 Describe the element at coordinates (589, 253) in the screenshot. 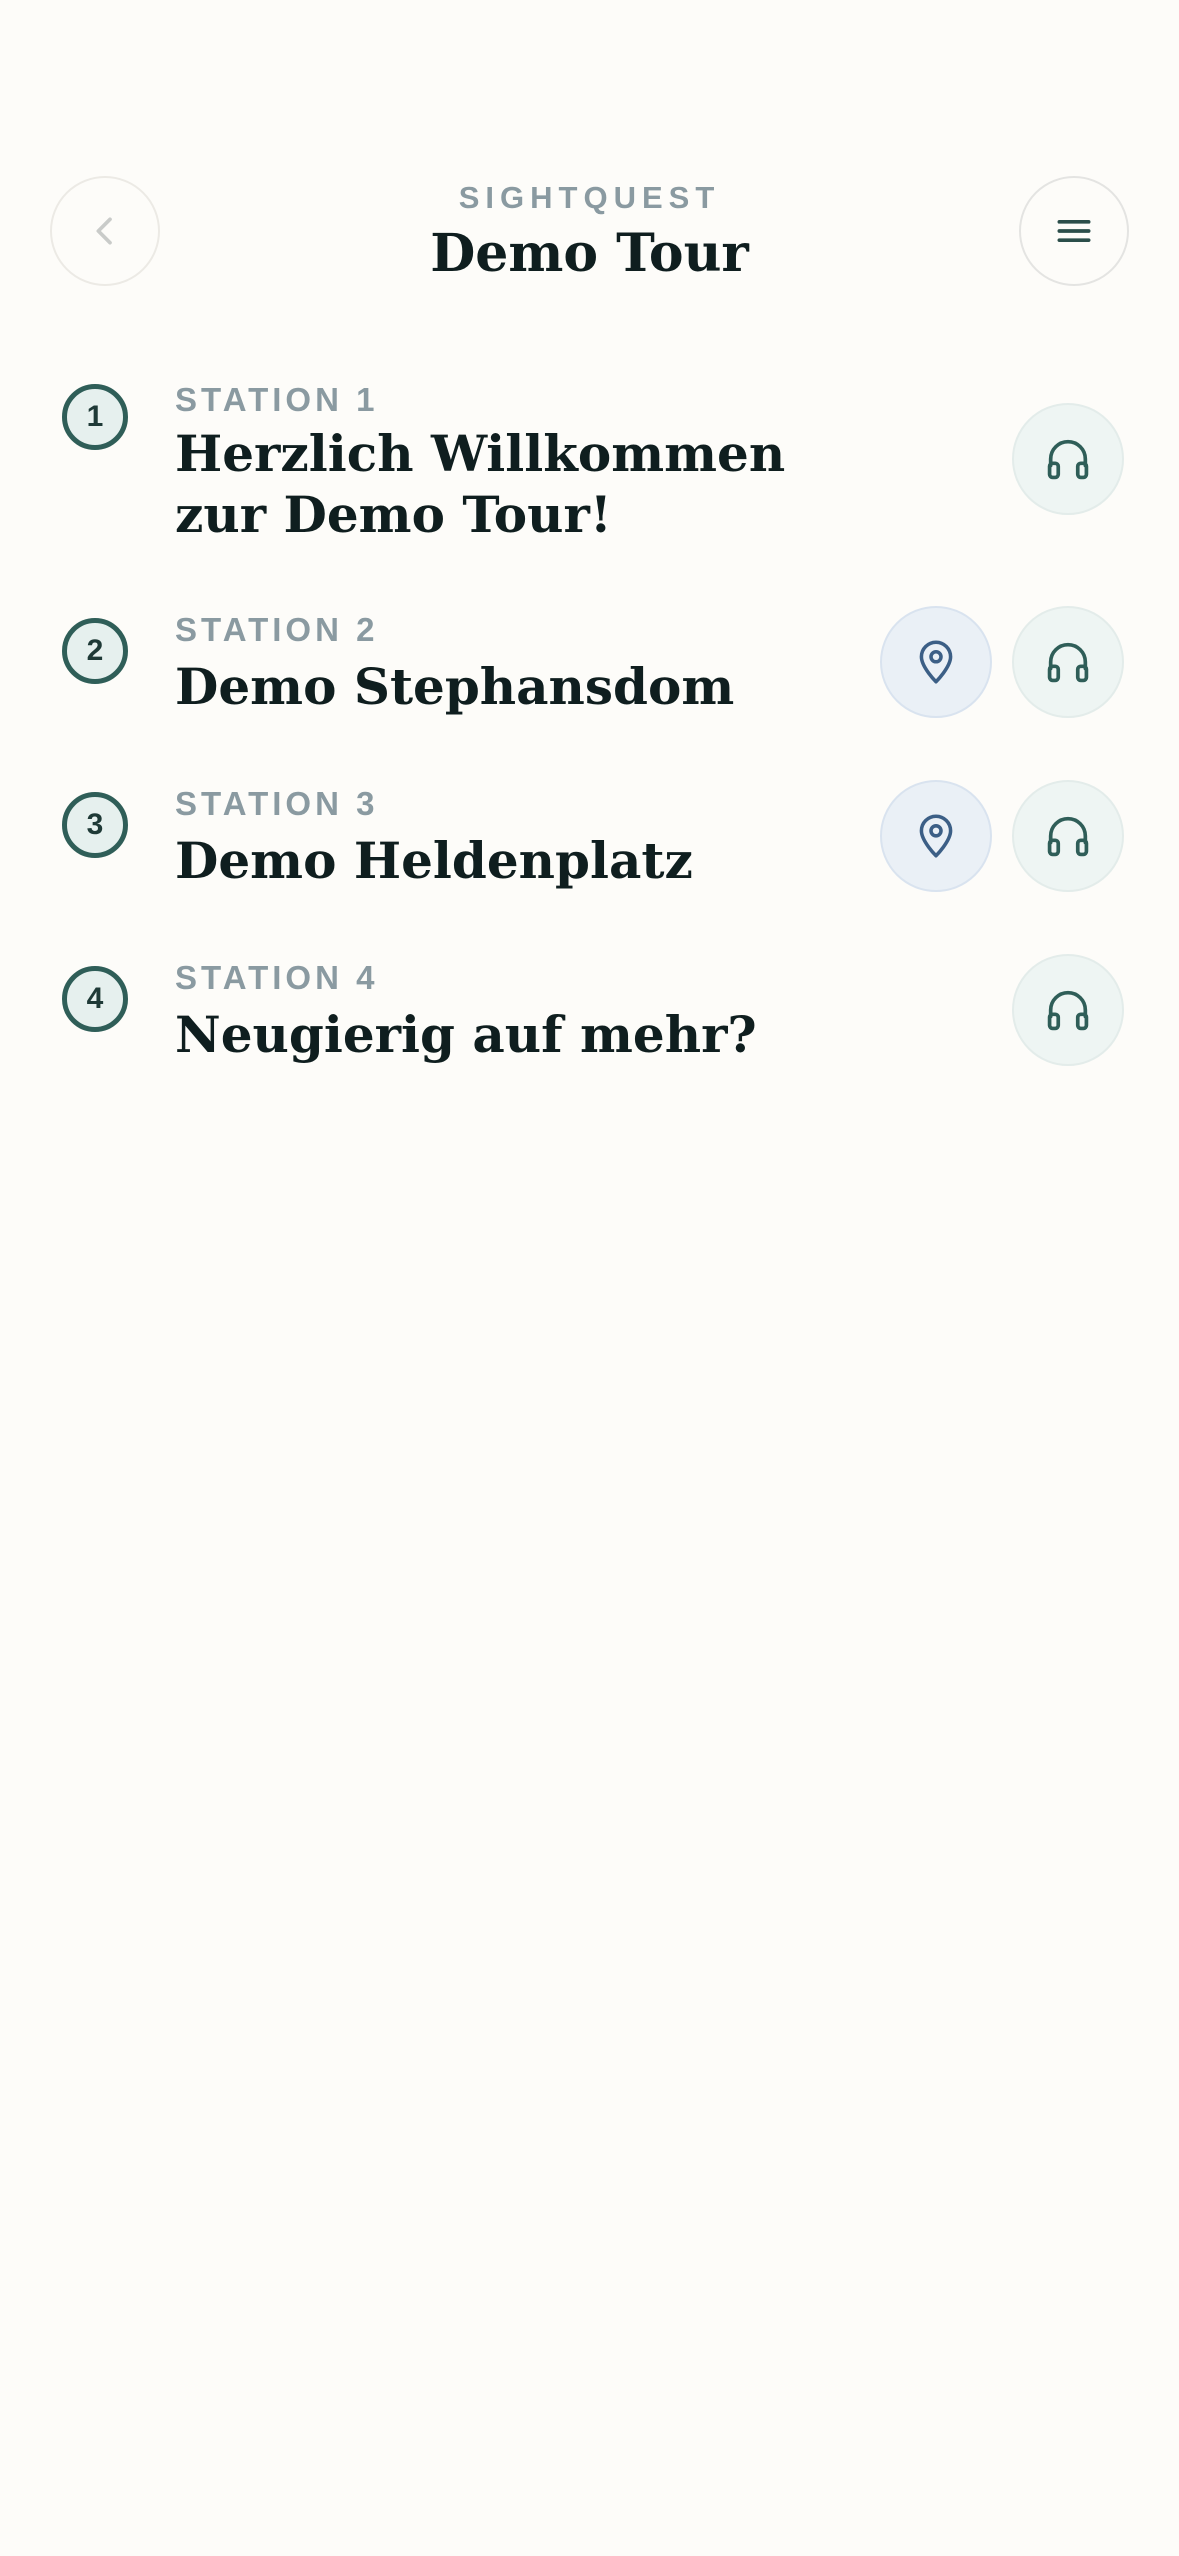

I see `page-title: Demo Tour` at that location.